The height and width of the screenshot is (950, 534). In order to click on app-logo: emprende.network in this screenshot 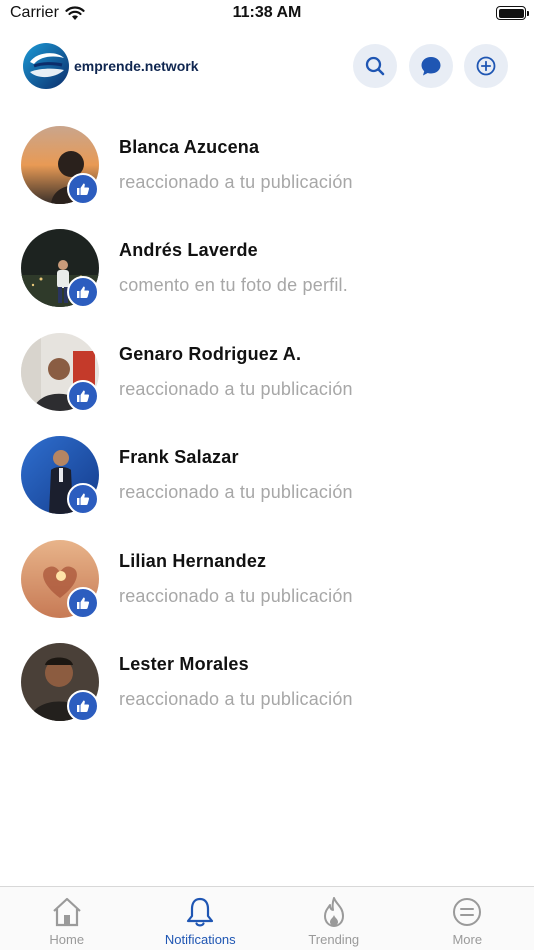, I will do `click(110, 66)`.